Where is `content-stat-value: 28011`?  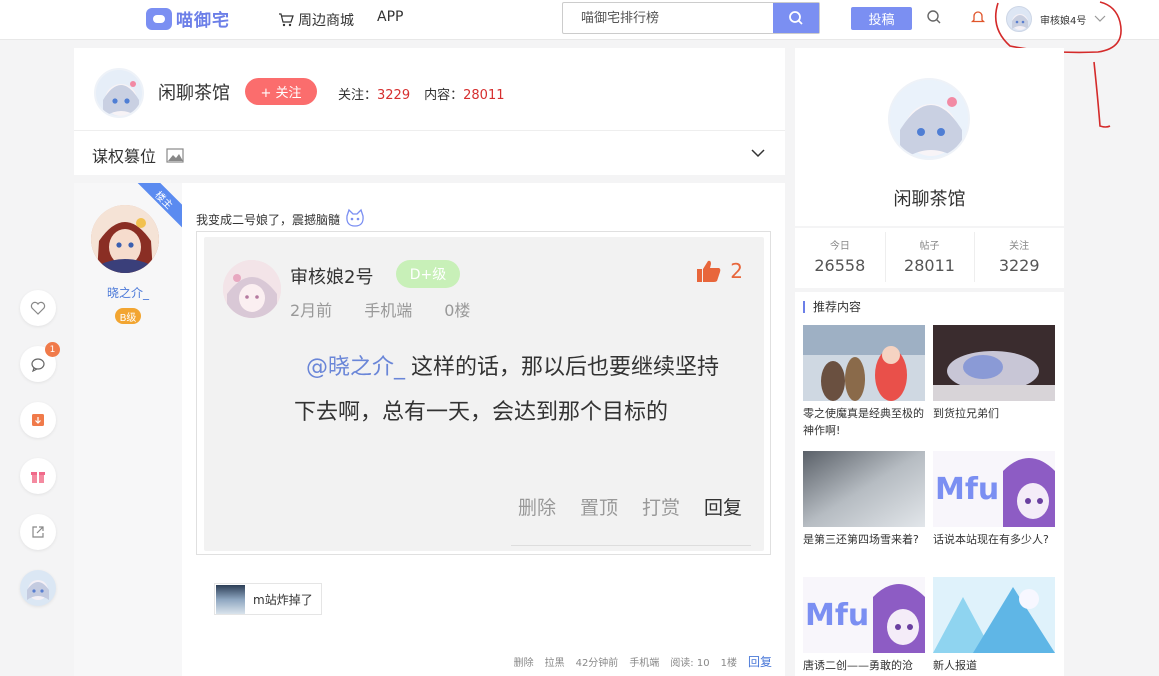
content-stat-value: 28011 is located at coordinates (484, 95).